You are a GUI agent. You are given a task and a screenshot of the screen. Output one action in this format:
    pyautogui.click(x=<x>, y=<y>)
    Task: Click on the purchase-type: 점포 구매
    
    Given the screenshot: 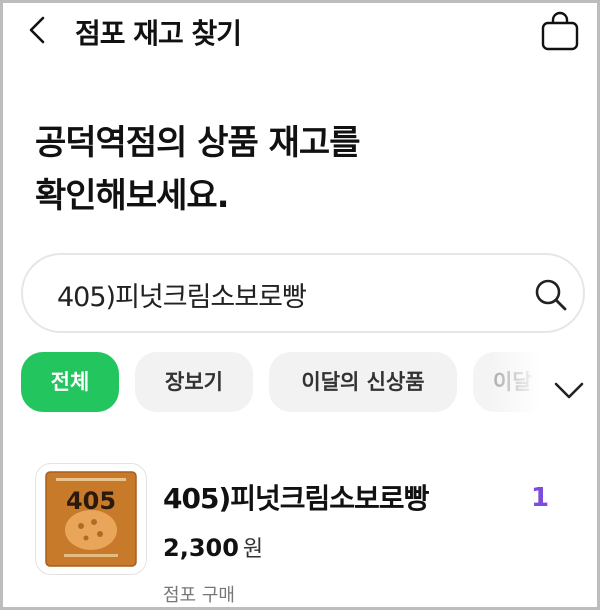 What is the action you would take?
    pyautogui.click(x=199, y=595)
    